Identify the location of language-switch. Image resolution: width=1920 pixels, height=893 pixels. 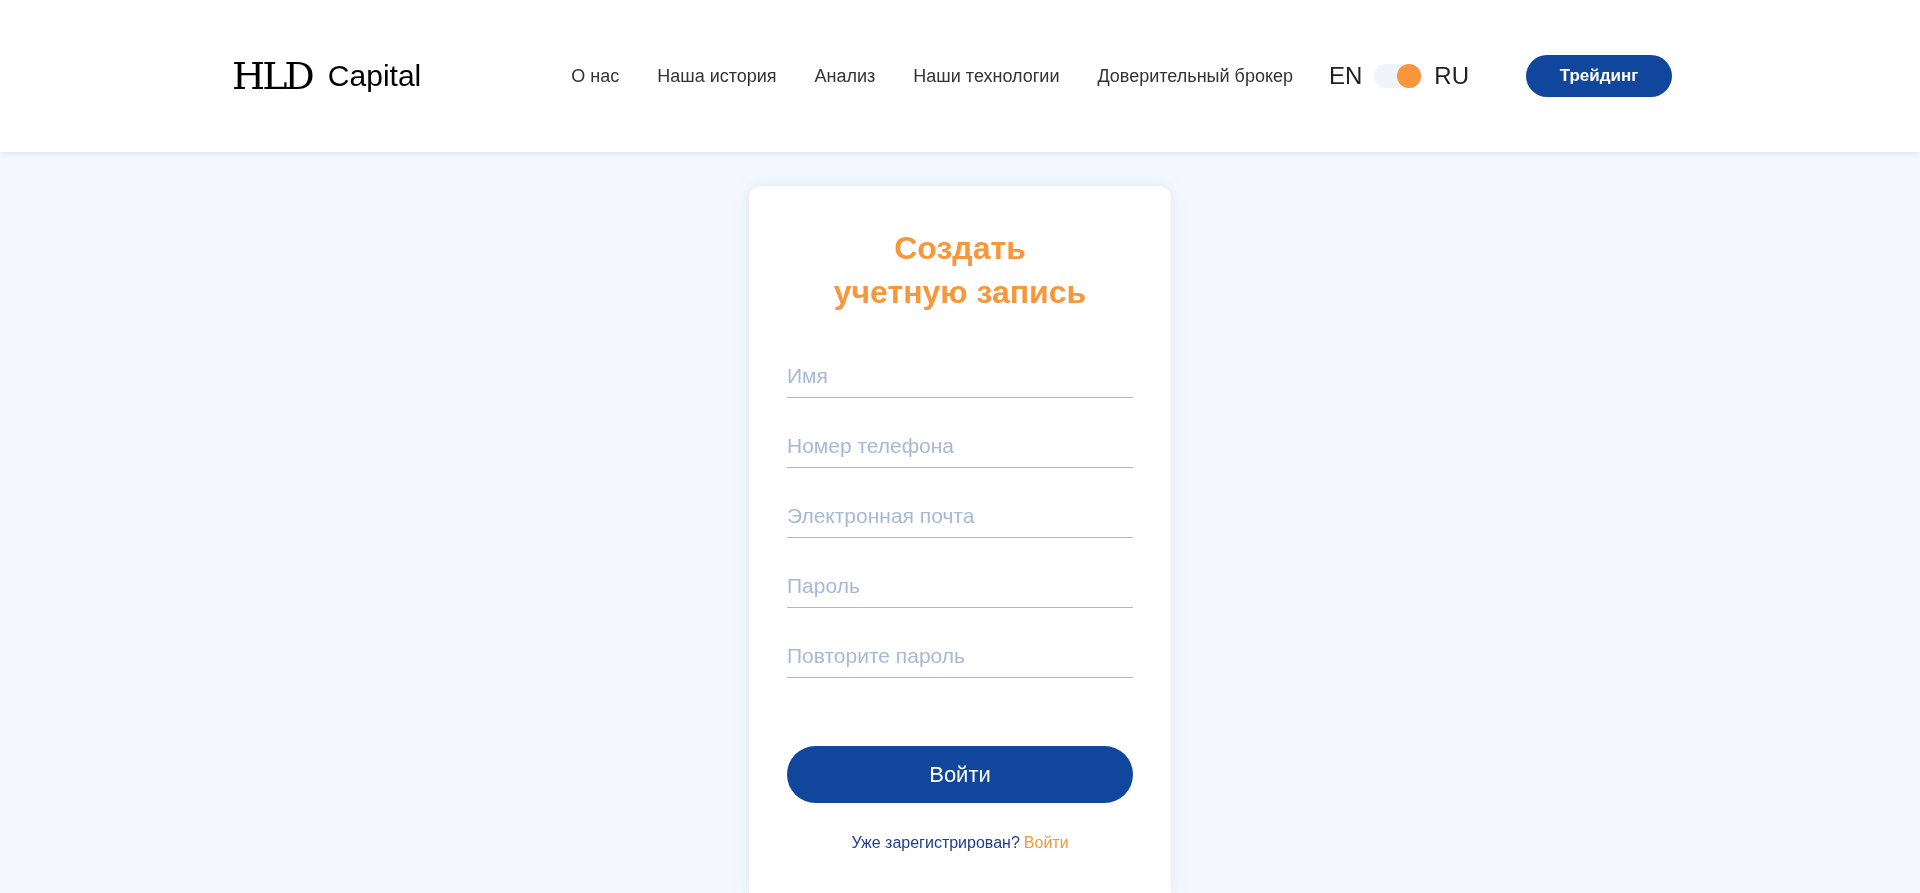
(1398, 76).